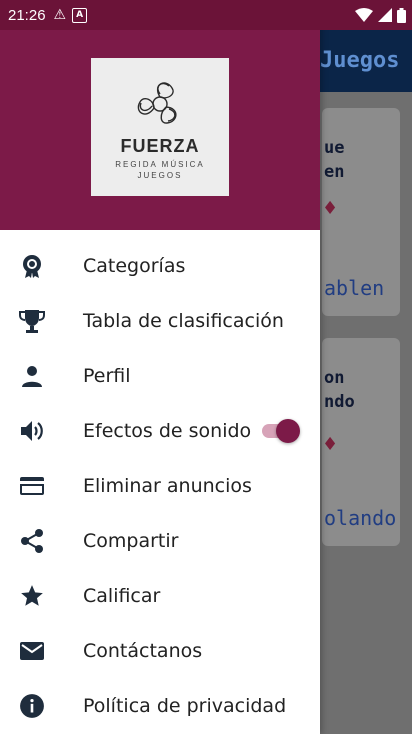 This screenshot has height=734, width=412. What do you see at coordinates (32, 541) in the screenshot?
I see `share-icon` at bounding box center [32, 541].